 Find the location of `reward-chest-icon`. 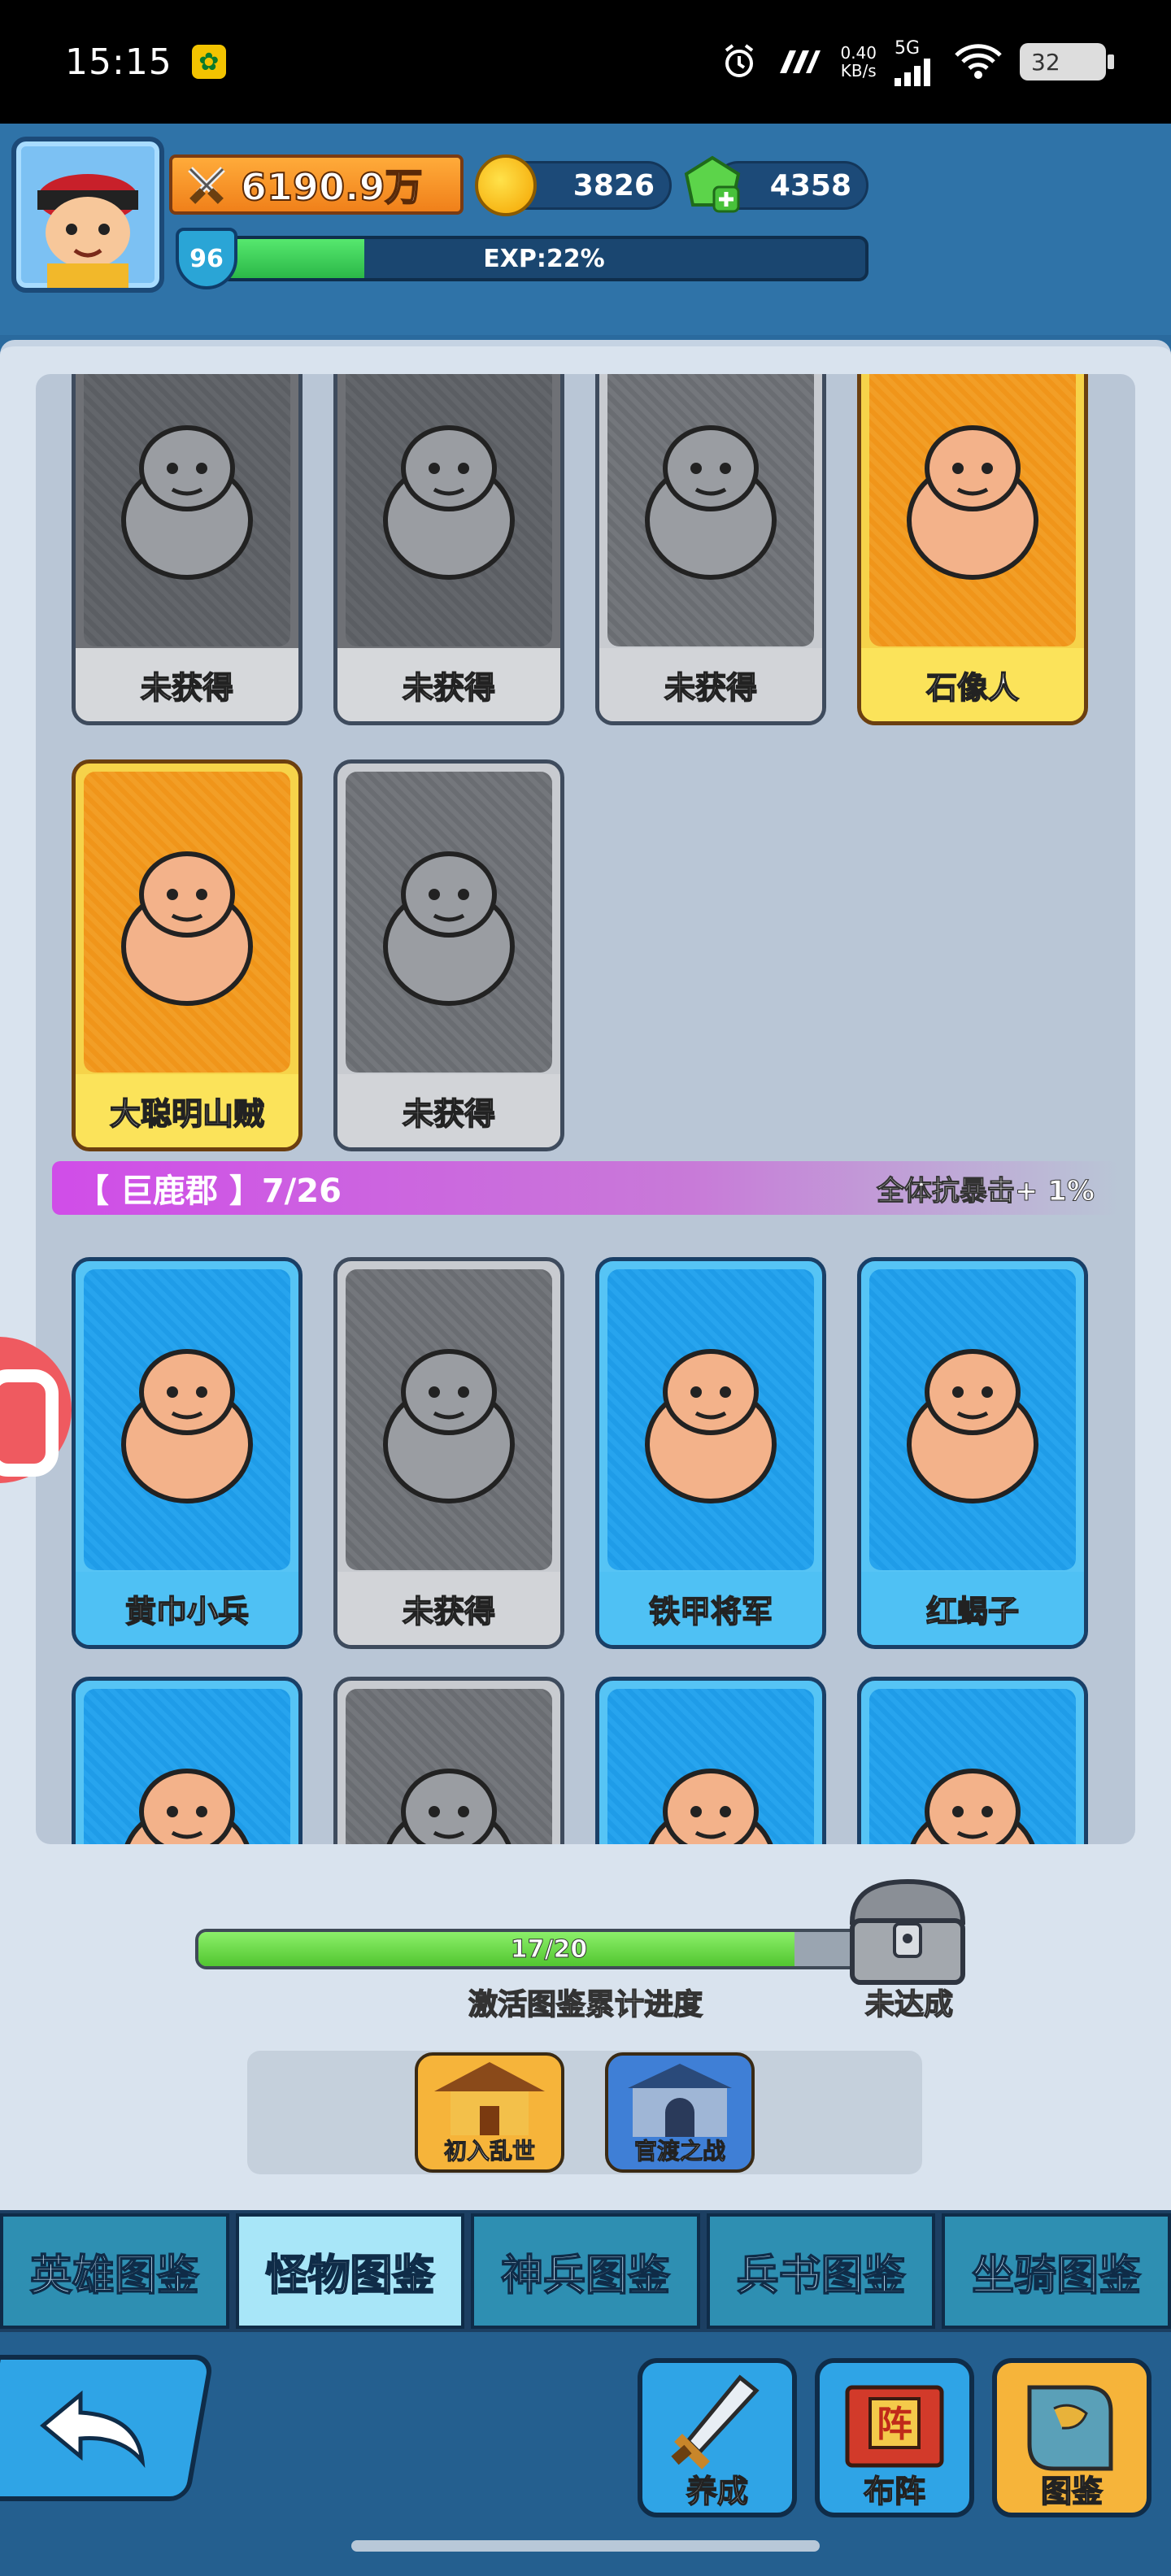

reward-chest-icon is located at coordinates (907, 1934).